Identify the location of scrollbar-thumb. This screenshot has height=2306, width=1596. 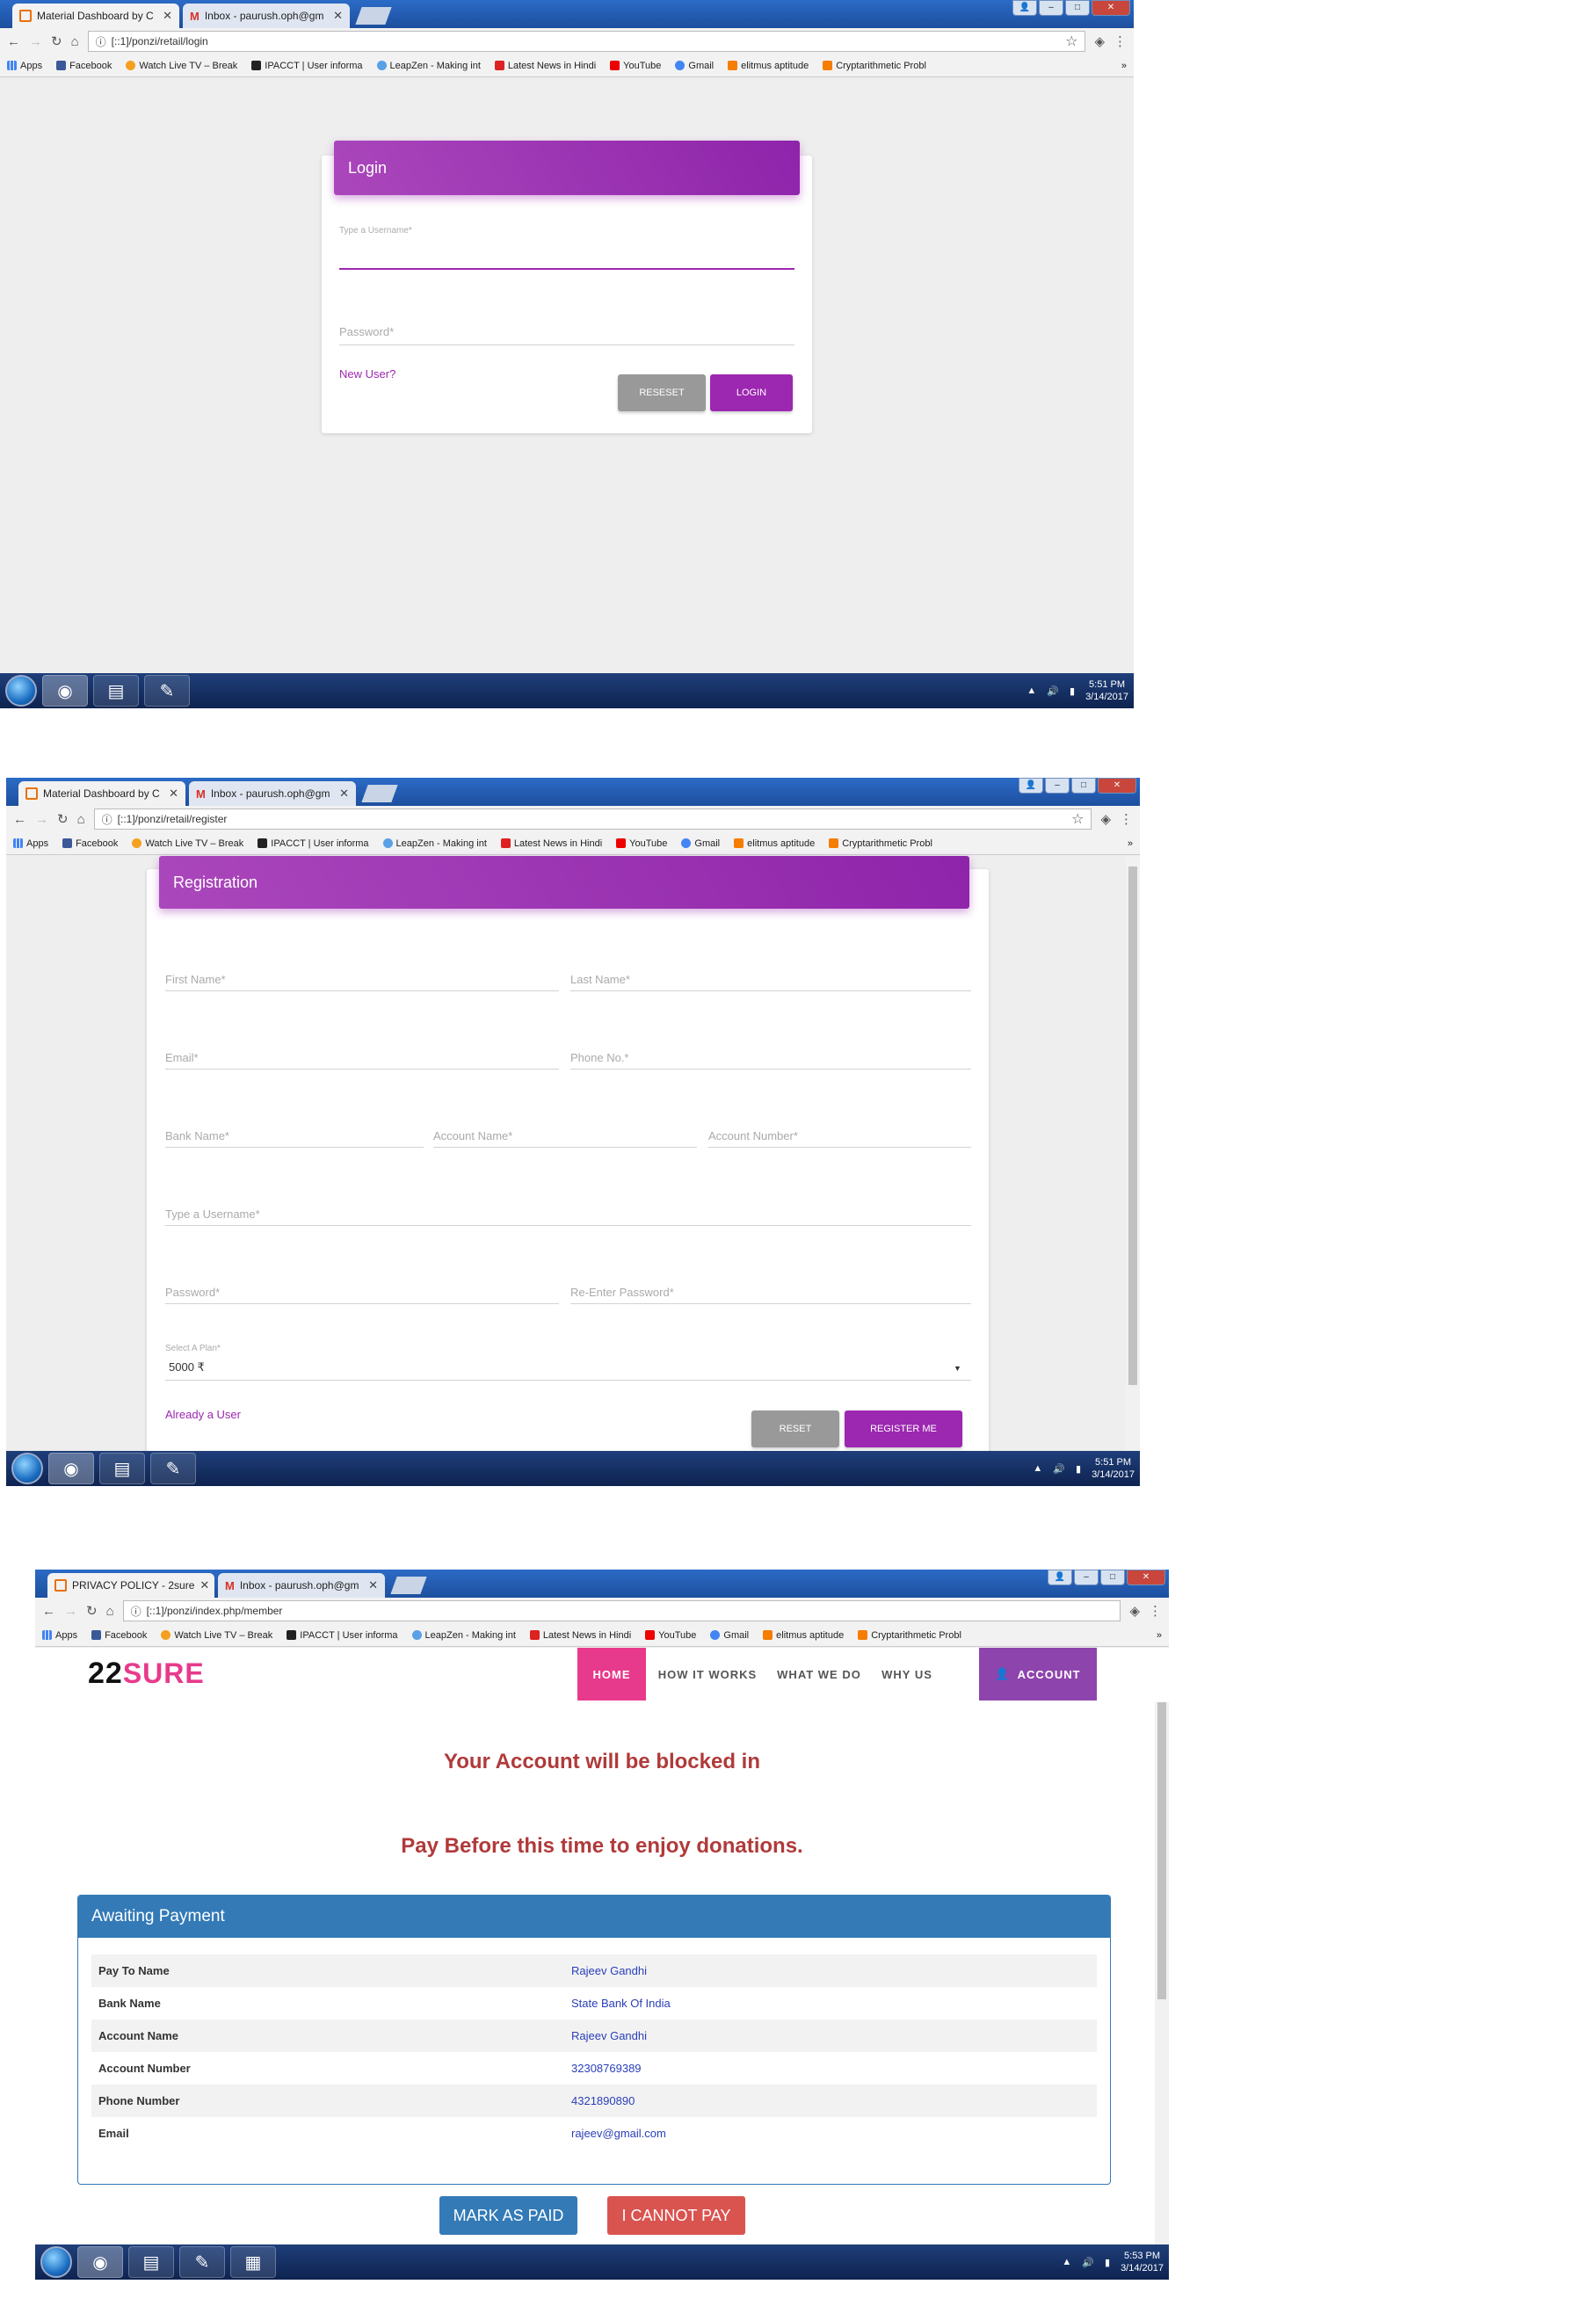
(1132, 1126).